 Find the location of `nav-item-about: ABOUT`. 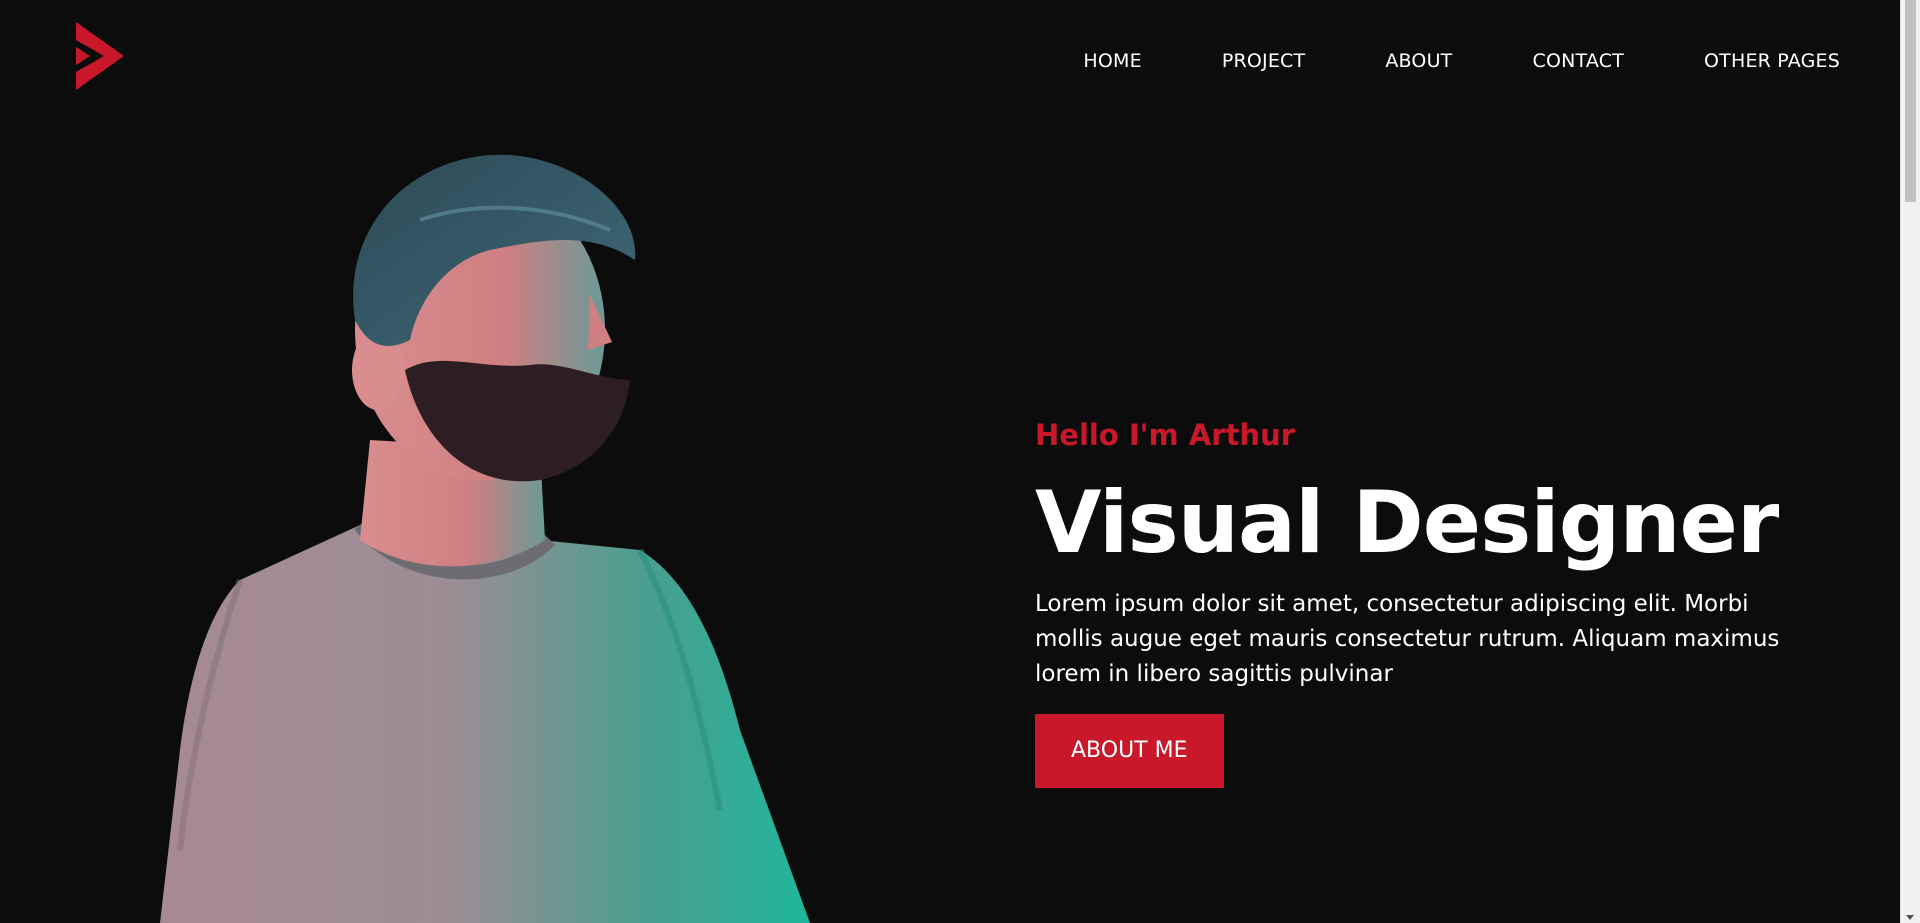

nav-item-about: ABOUT is located at coordinates (1418, 61).